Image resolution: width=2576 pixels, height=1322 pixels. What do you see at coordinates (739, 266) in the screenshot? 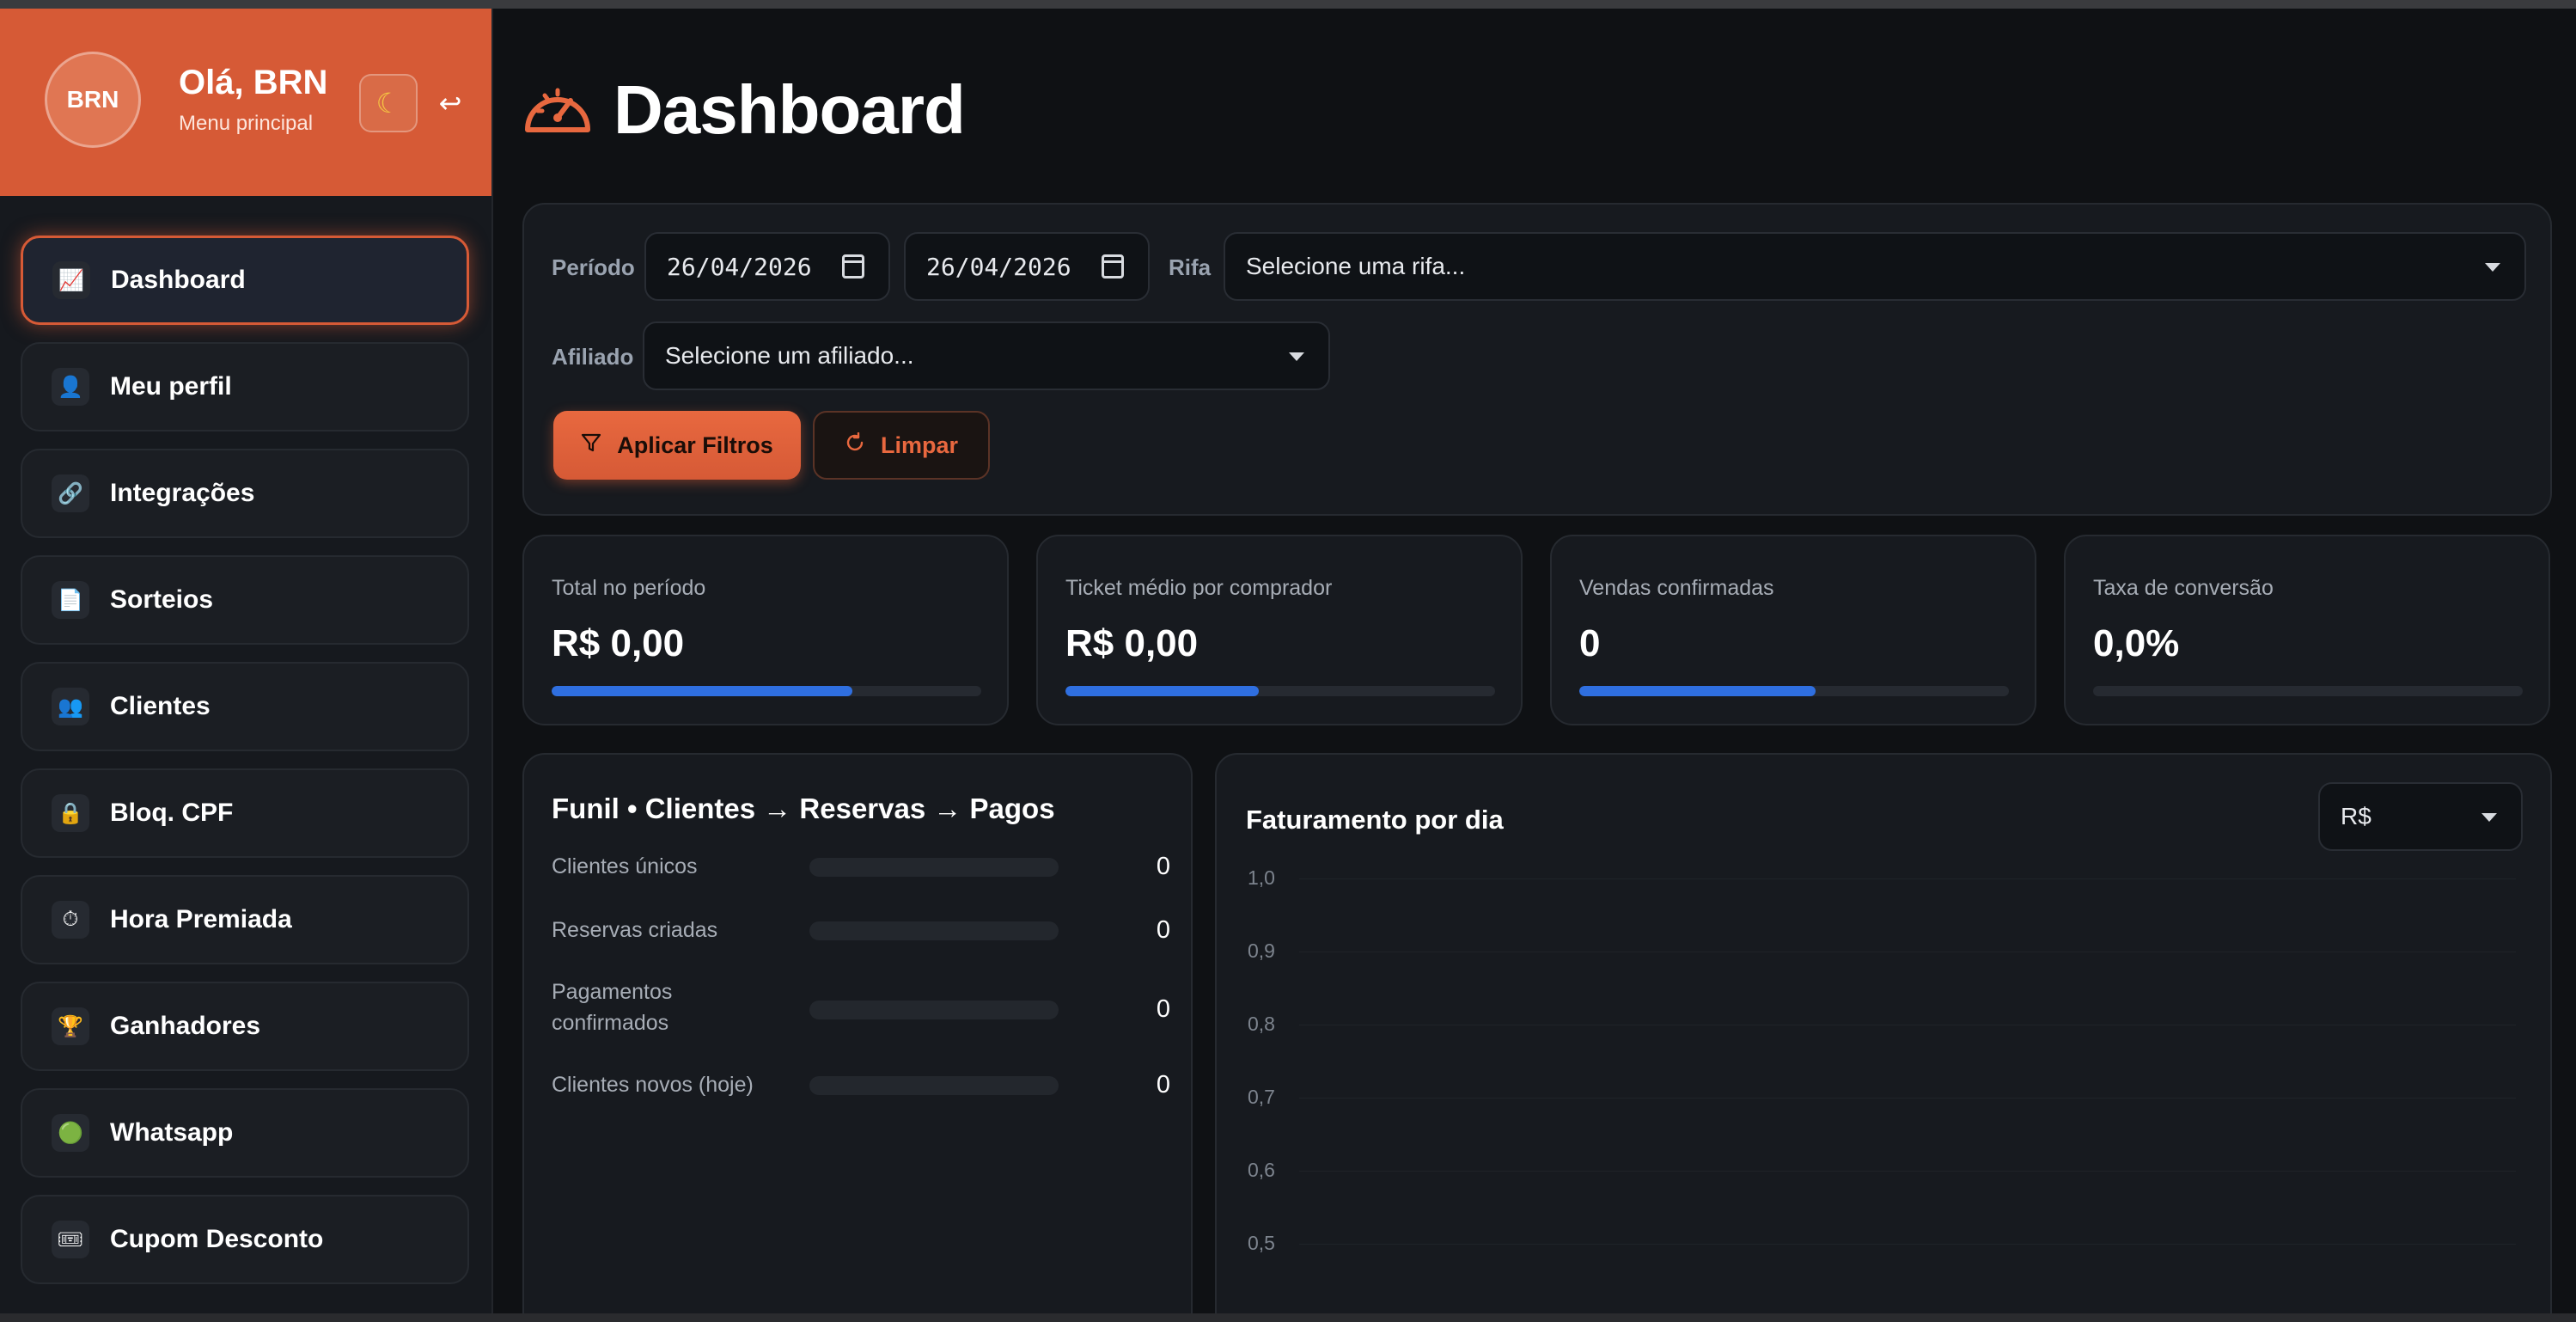
I see `date-start-value: 26/04/2026` at bounding box center [739, 266].